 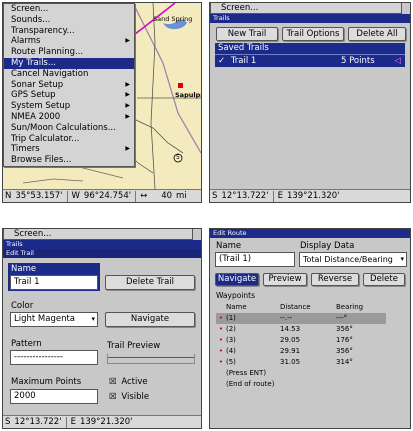 What do you see at coordinates (236, 307) in the screenshot?
I see `column-header: Name` at bounding box center [236, 307].